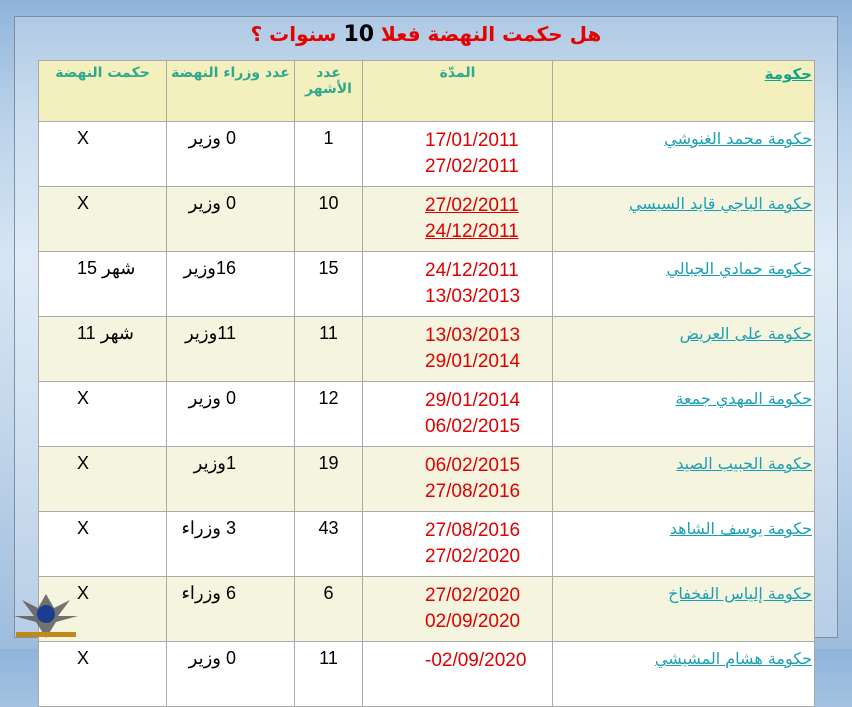  What do you see at coordinates (457, 544) in the screenshot?
I see `cell-period: 27/08/2016 27/02/2020` at bounding box center [457, 544].